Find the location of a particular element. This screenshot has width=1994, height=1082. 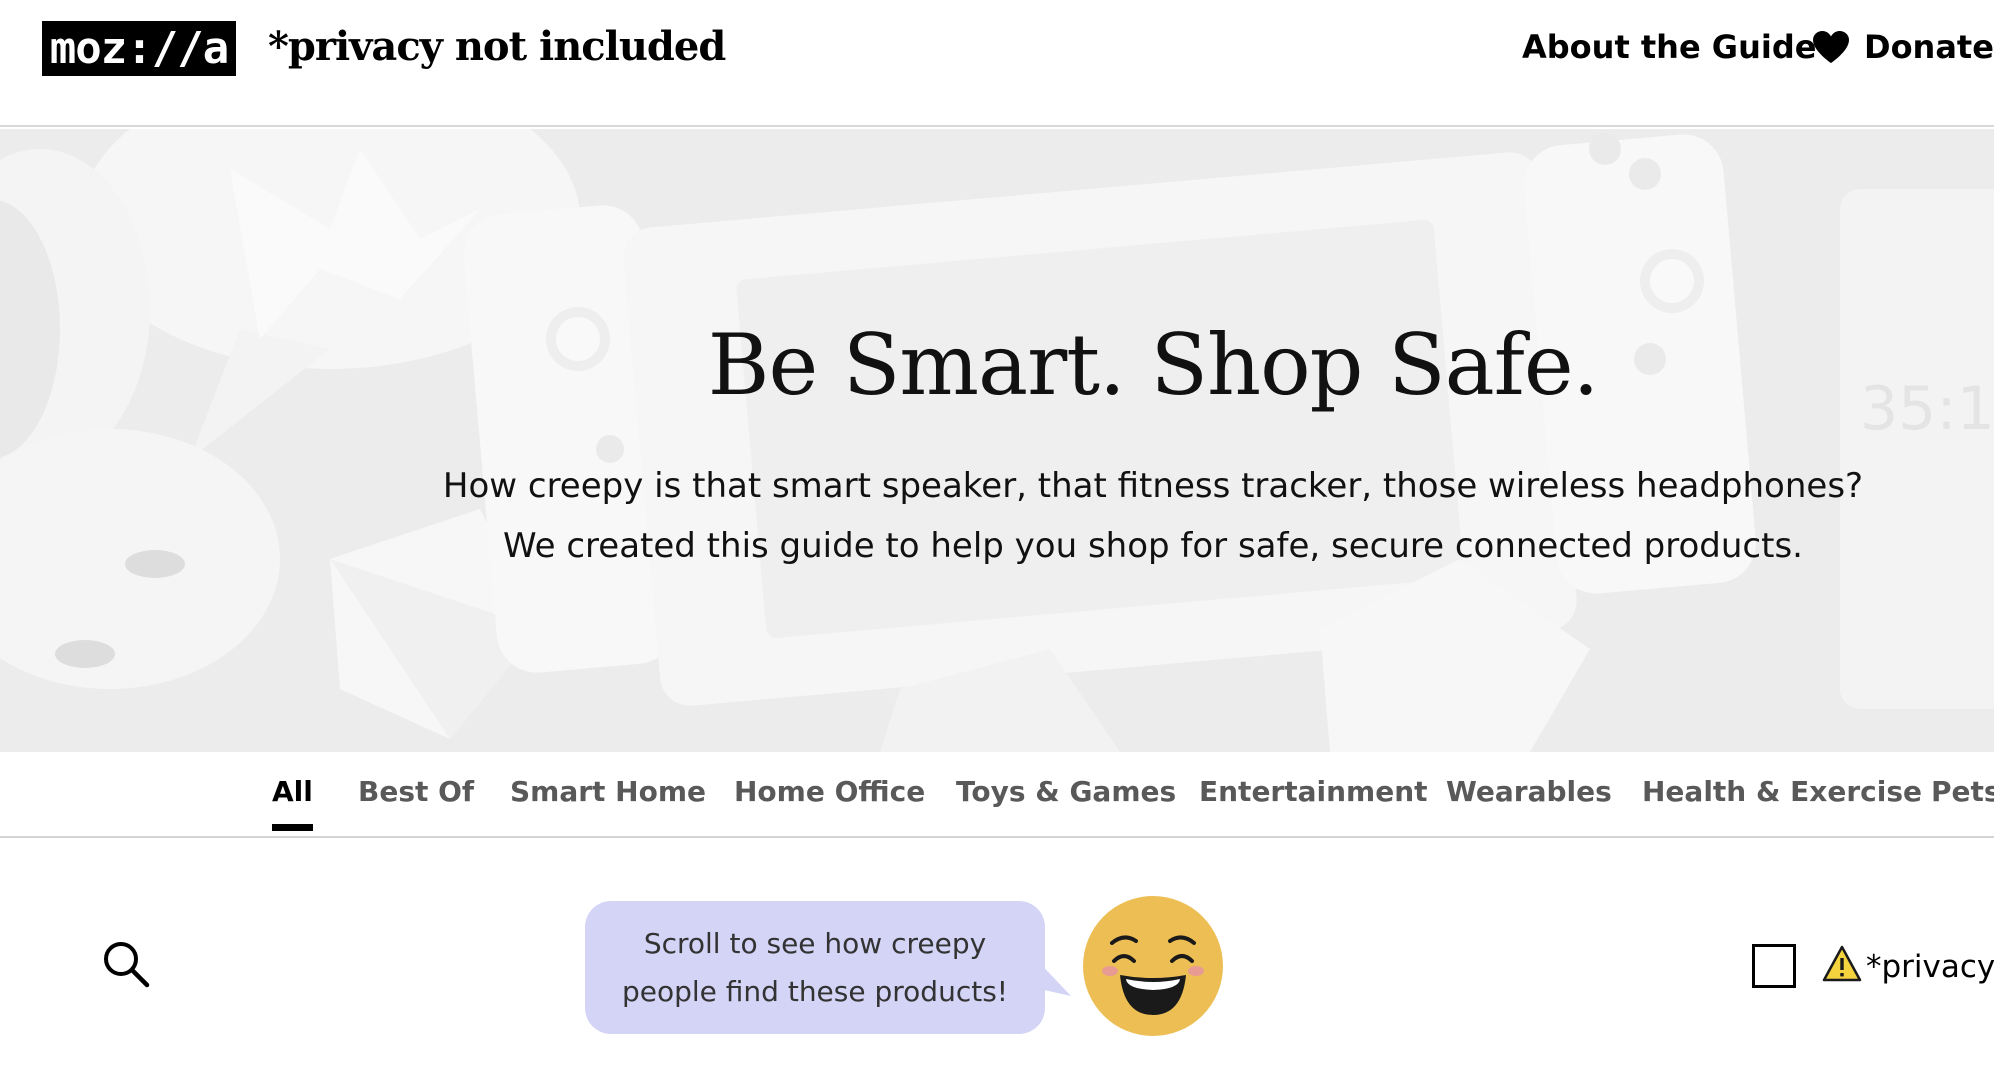

tab-home-office: Home Office is located at coordinates (829, 792).